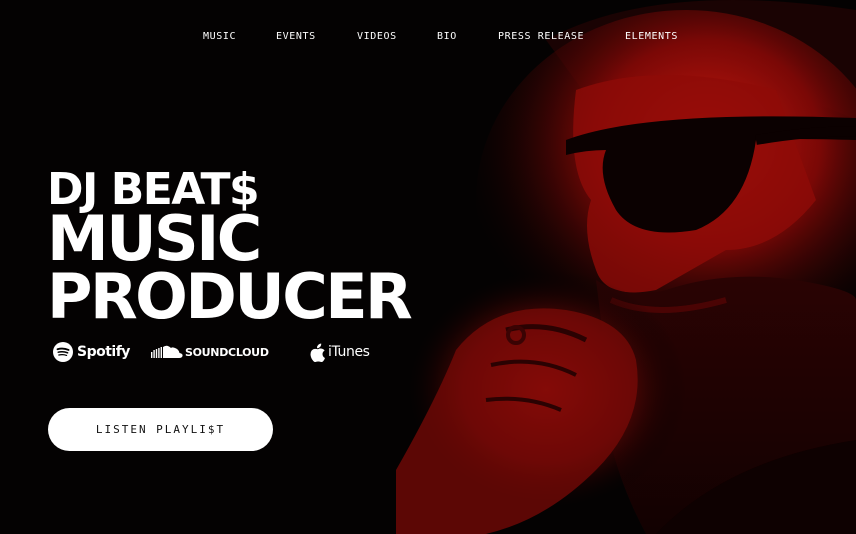 This screenshot has width=856, height=534. What do you see at coordinates (541, 36) in the screenshot?
I see `nav-item-press-release: PRESS RELEASE` at bounding box center [541, 36].